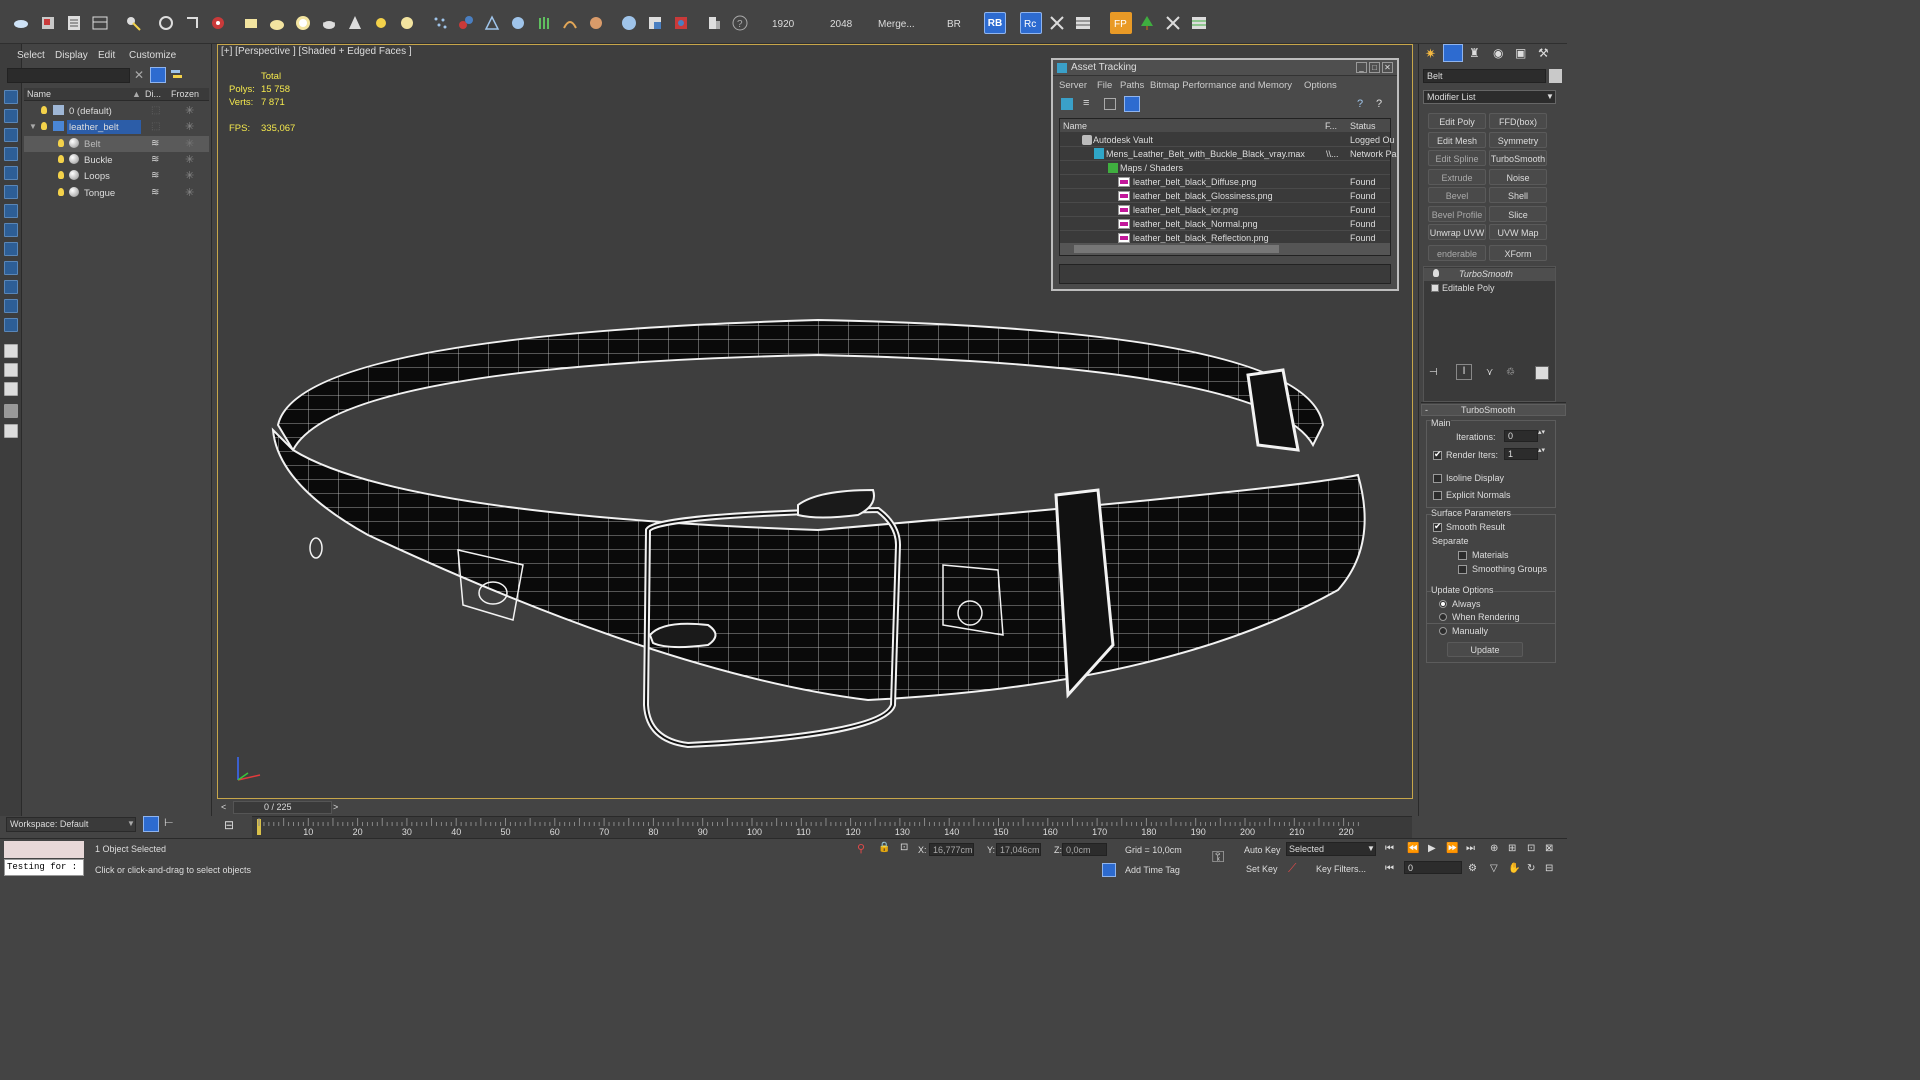 This screenshot has height=1080, width=1920. Describe the element at coordinates (1320, 85) in the screenshot. I see `asset-menu-options: Options` at that location.